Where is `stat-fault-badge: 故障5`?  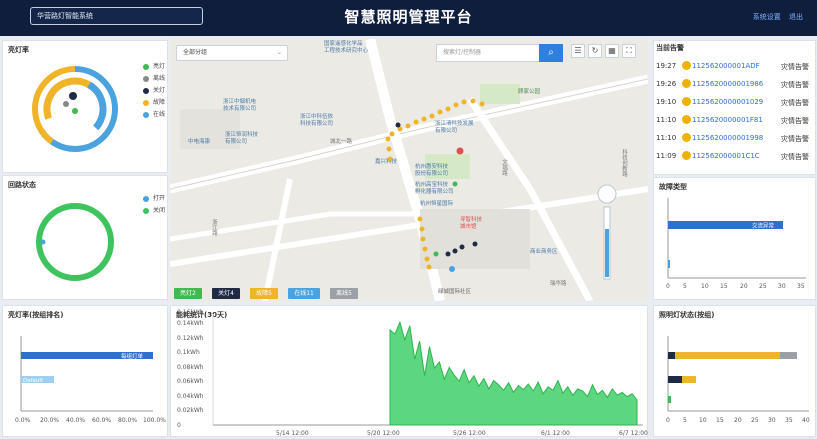
stat-fault-badge: 故障5 is located at coordinates (264, 293).